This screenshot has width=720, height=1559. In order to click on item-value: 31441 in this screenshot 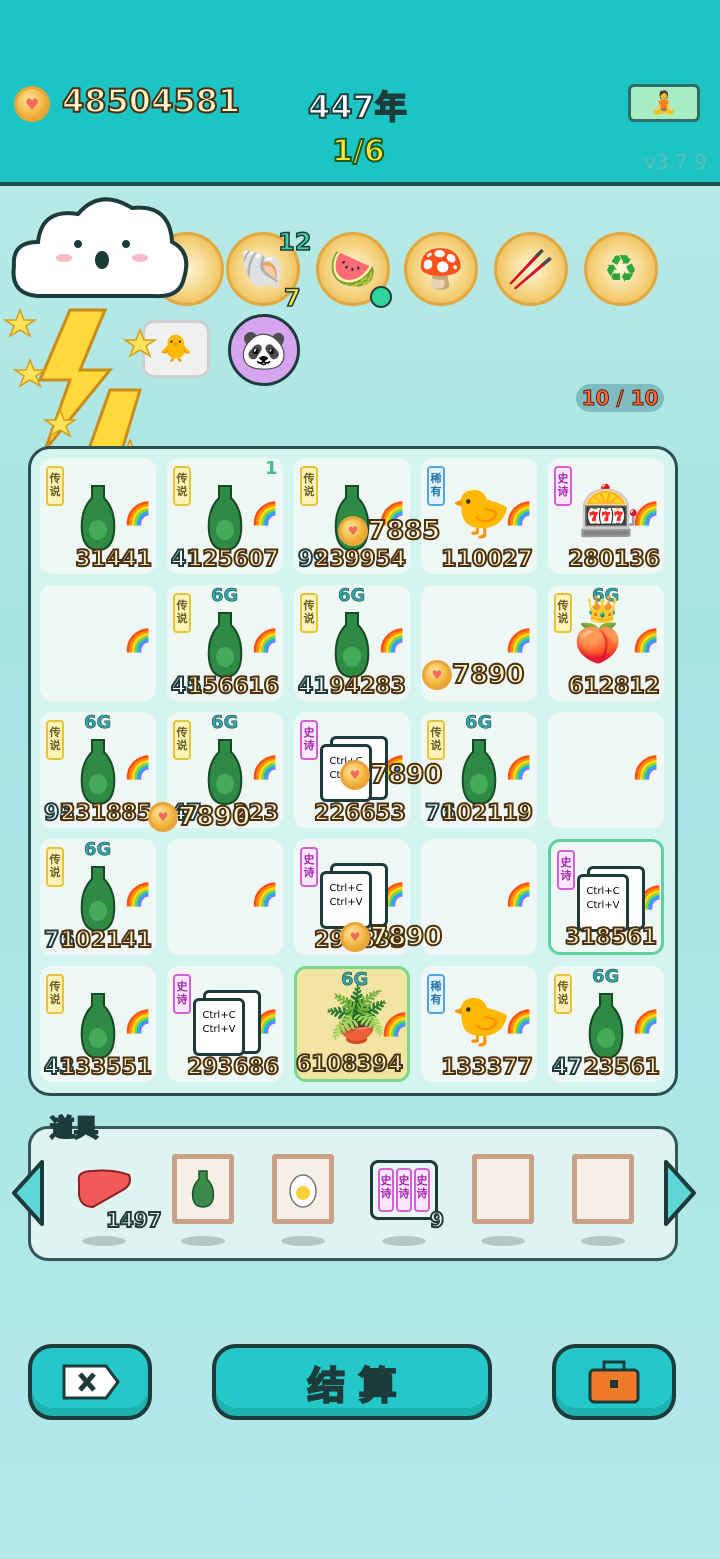, I will do `click(113, 559)`.